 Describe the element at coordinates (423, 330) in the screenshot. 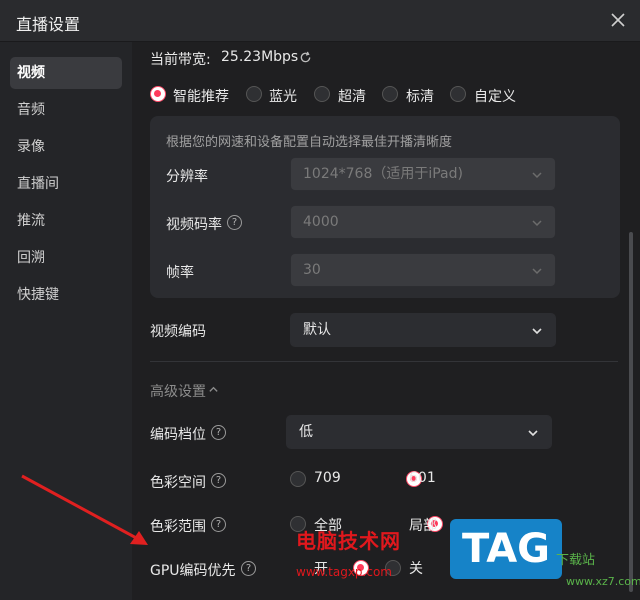

I see `encoder-select: 默认` at that location.